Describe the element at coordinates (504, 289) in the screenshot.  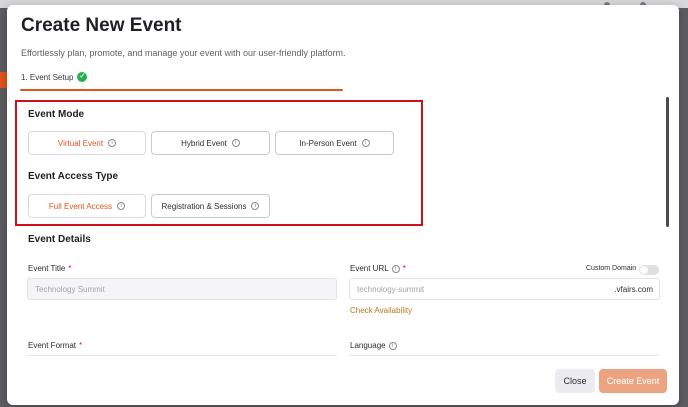
I see `event-url-input: technology-summit .vfairs.com` at that location.